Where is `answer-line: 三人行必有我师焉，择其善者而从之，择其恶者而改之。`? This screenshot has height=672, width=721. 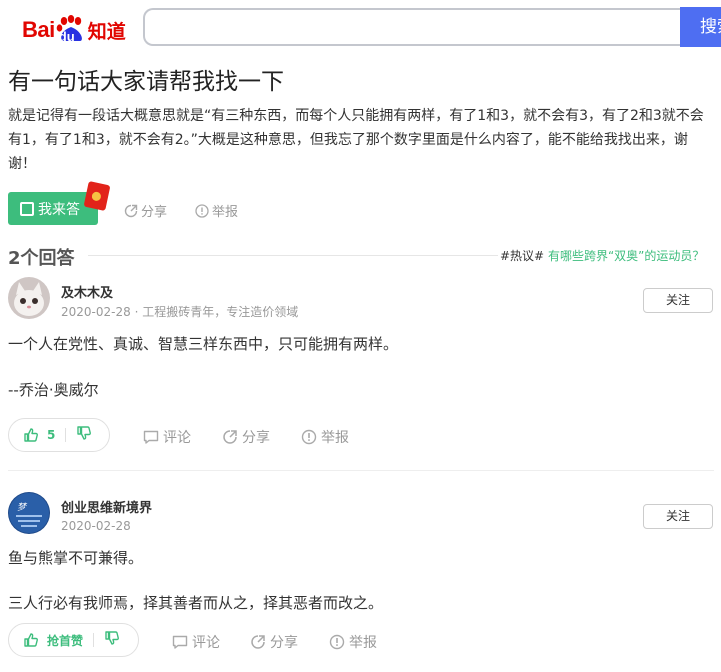
answer-line: 三人行必有我师焉，择其善者而从之，择其恶者而改之。 is located at coordinates (196, 603).